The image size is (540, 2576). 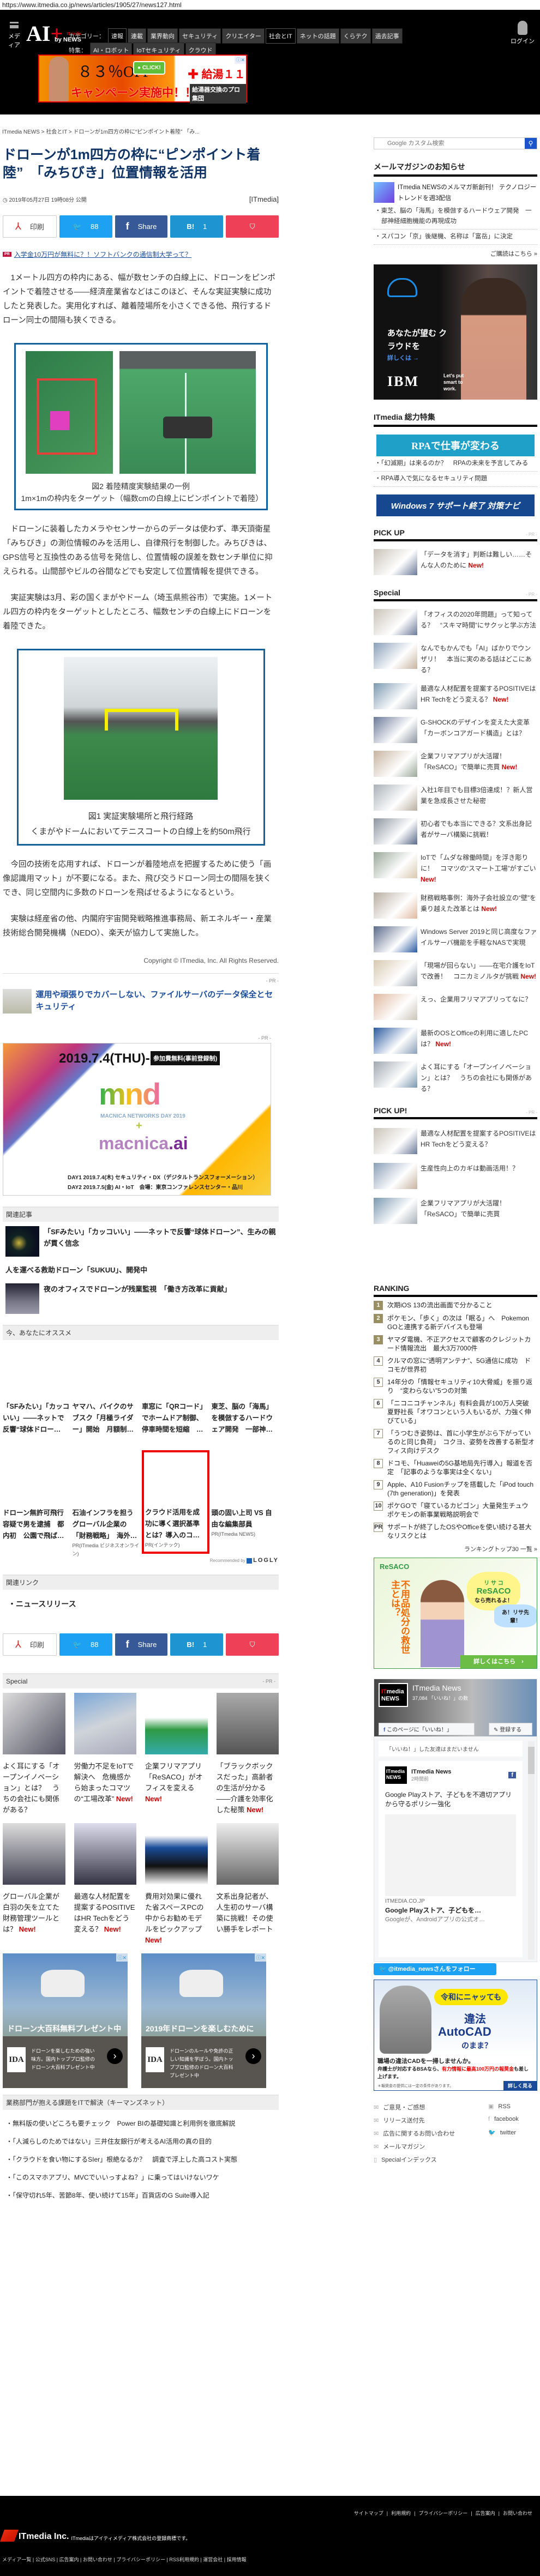 I want to click on ad-click-button: ● CLICK!, so click(x=149, y=68).